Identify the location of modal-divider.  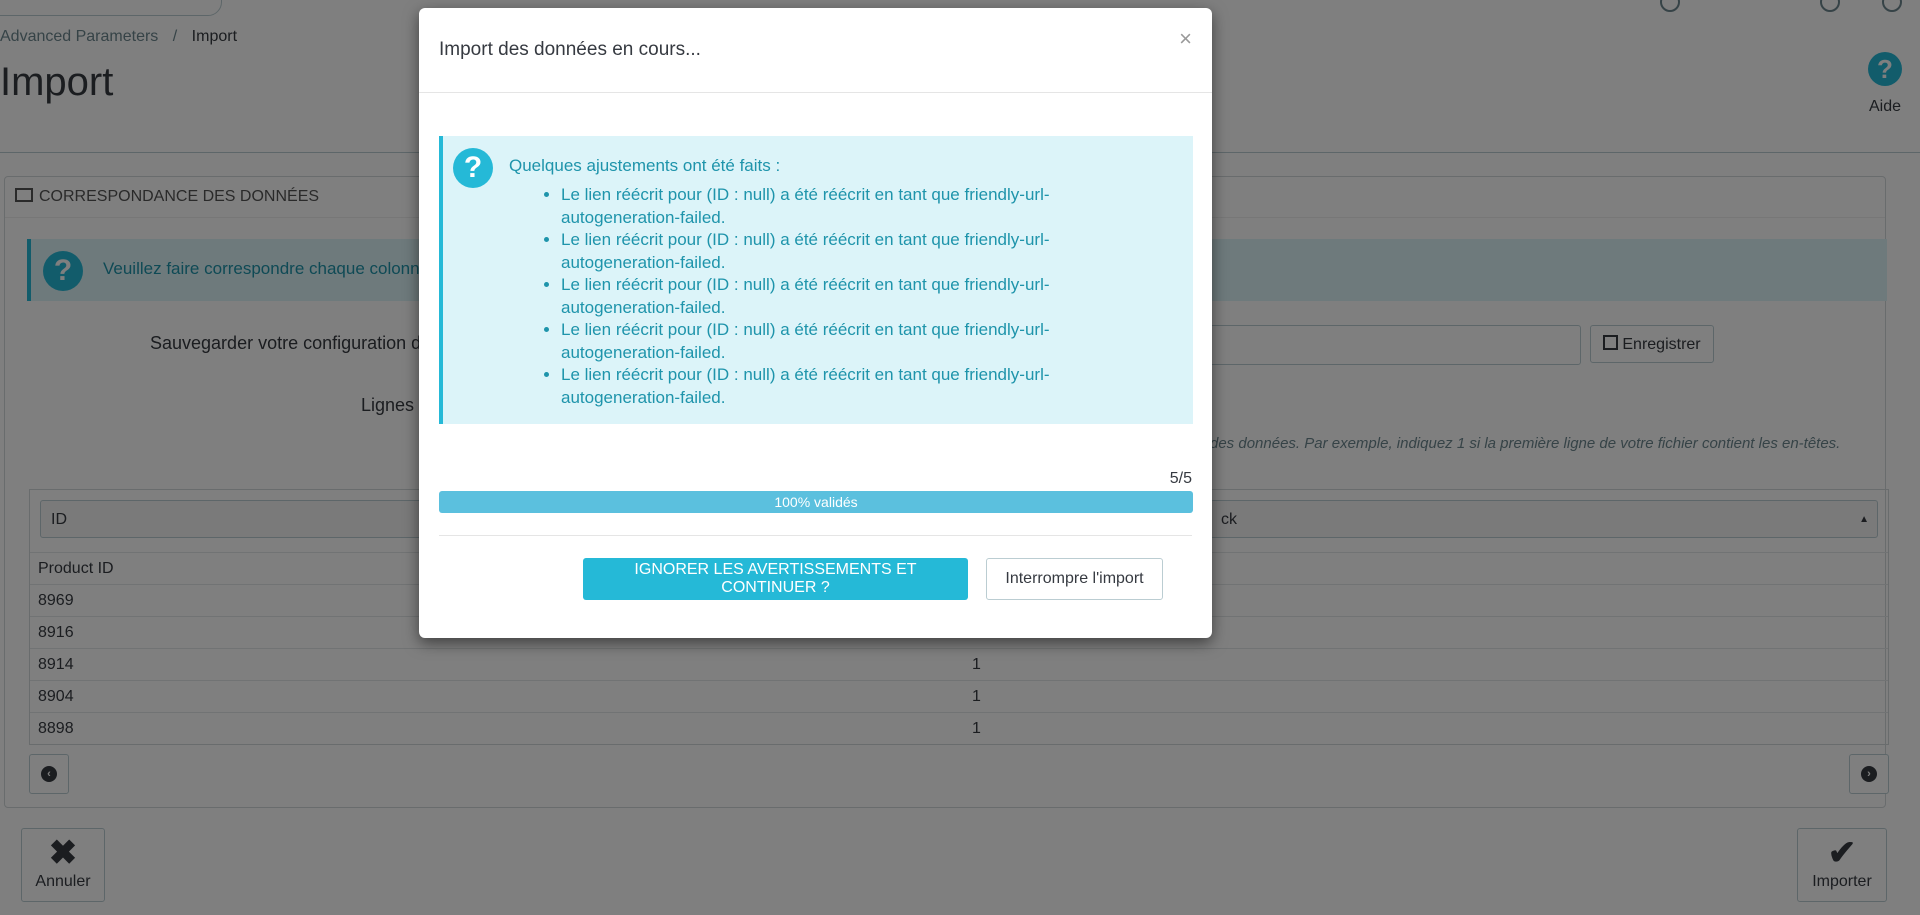
(815, 535).